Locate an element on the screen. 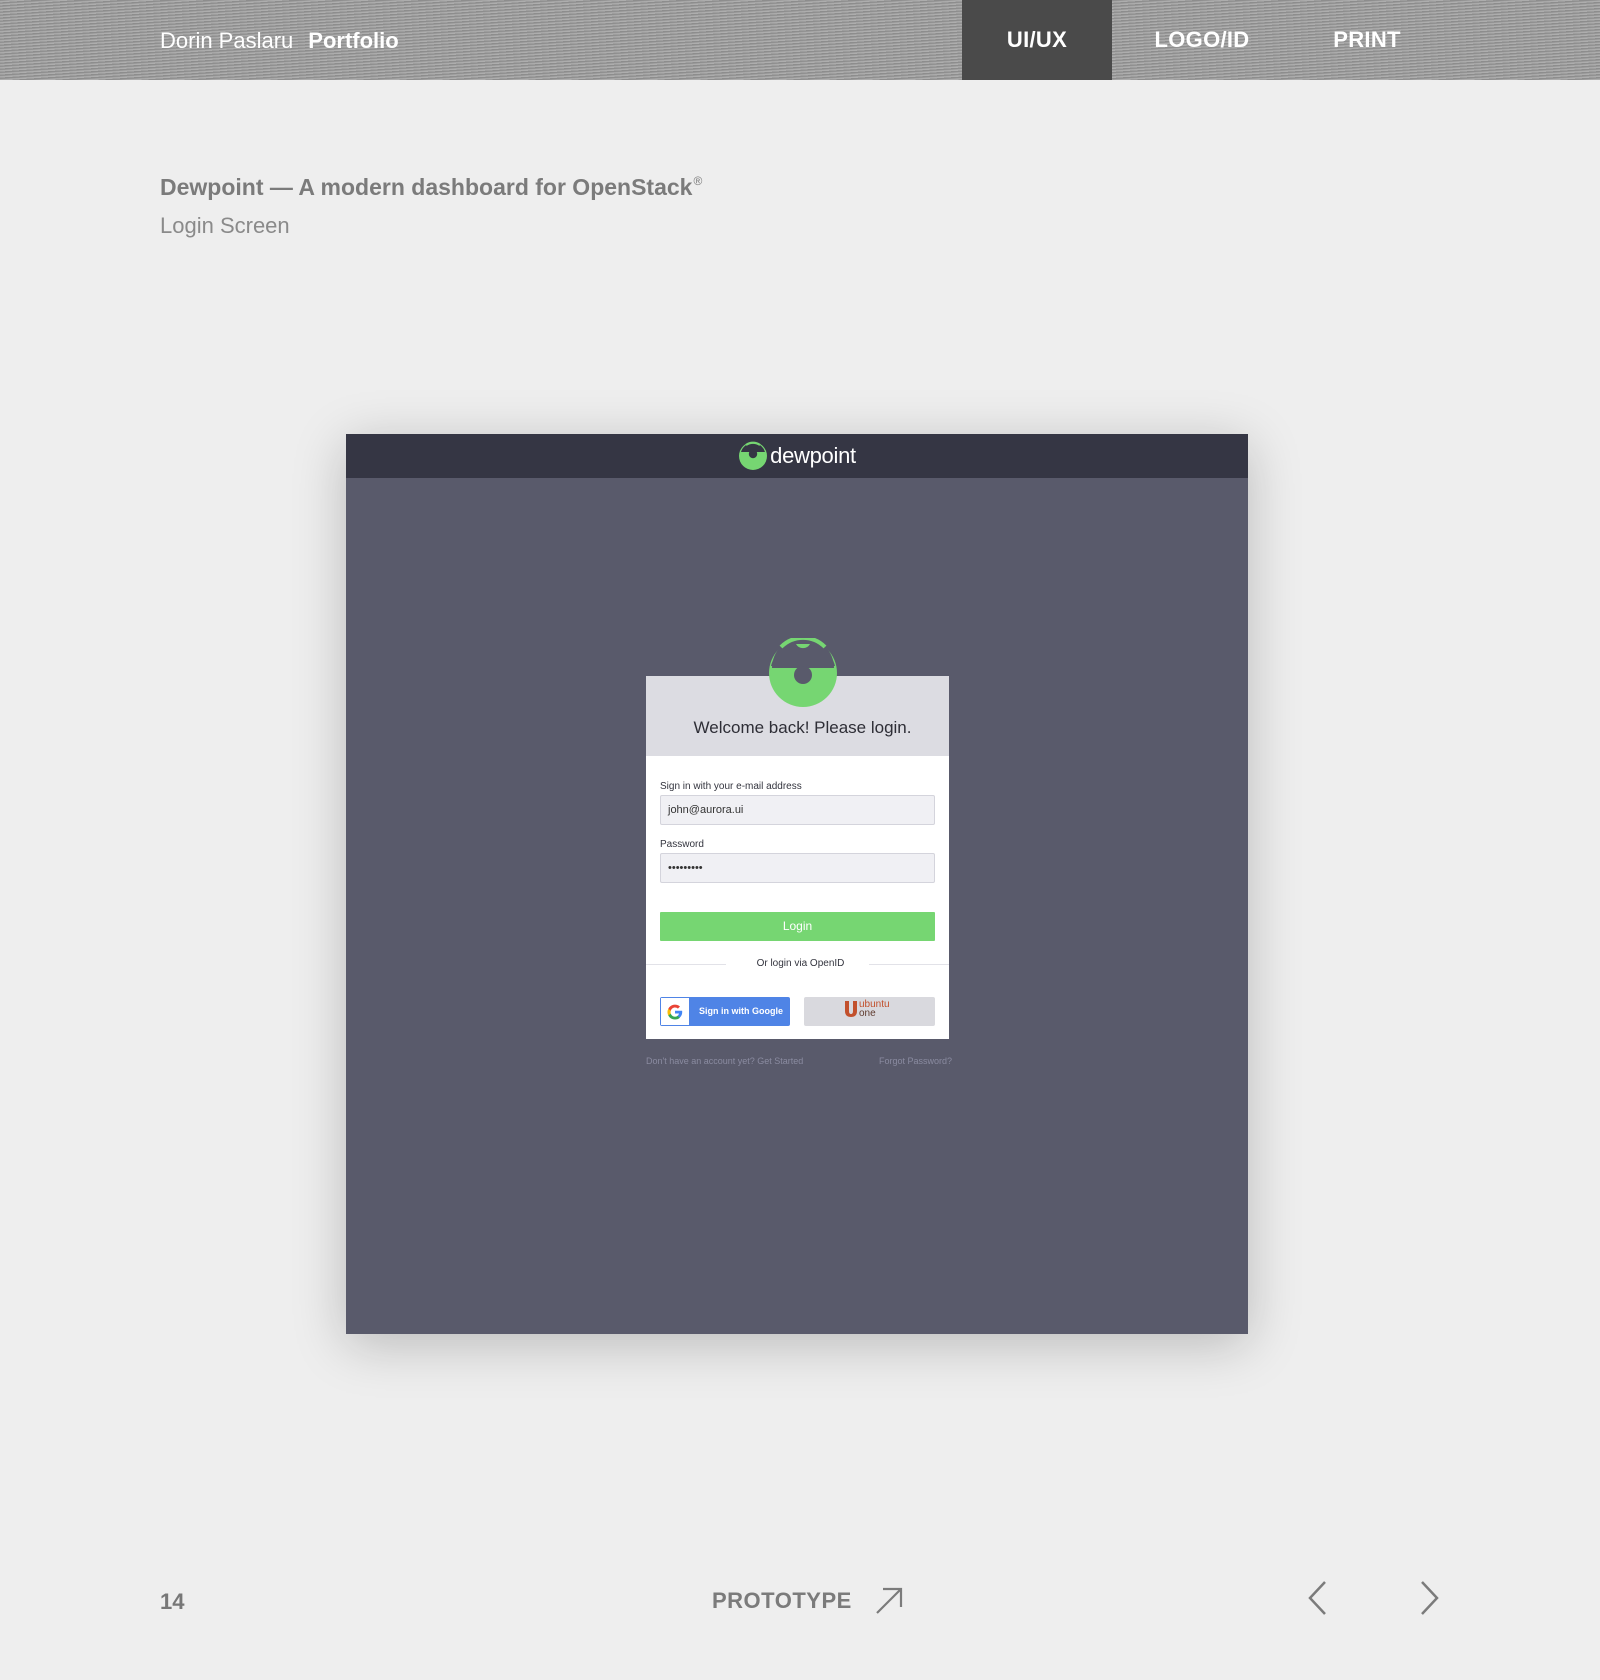  ubuntu-one-signin-button: ubuntu one is located at coordinates (869, 1011).